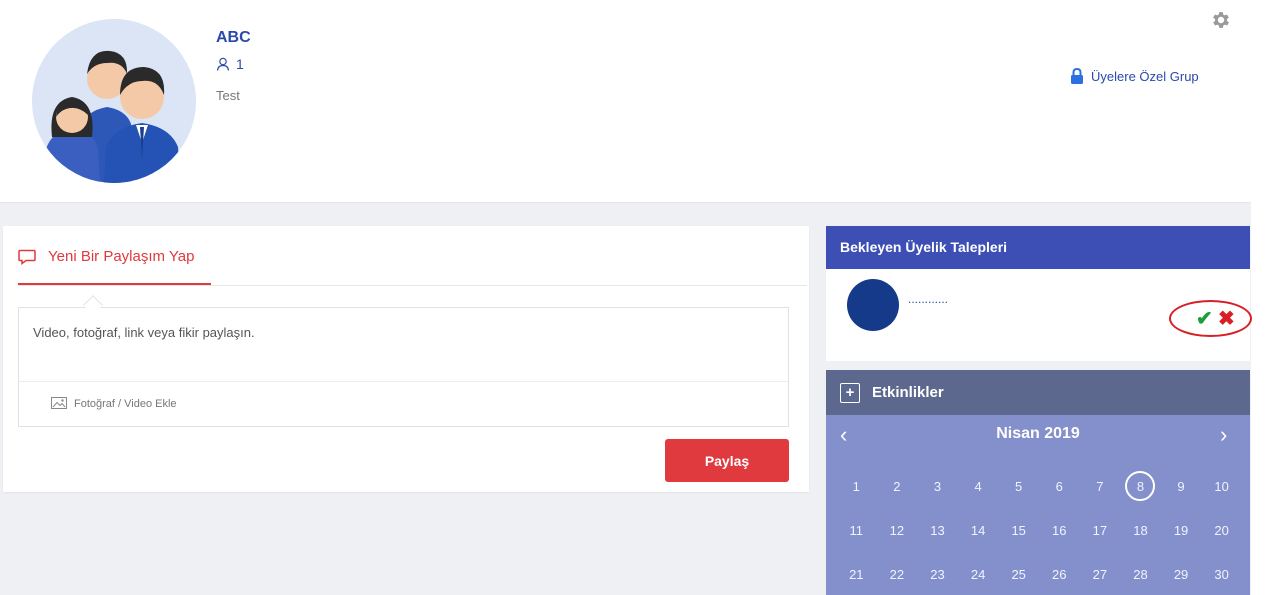 This screenshot has height=595, width=1265. What do you see at coordinates (228, 95) in the screenshot?
I see `group-description: Test` at bounding box center [228, 95].